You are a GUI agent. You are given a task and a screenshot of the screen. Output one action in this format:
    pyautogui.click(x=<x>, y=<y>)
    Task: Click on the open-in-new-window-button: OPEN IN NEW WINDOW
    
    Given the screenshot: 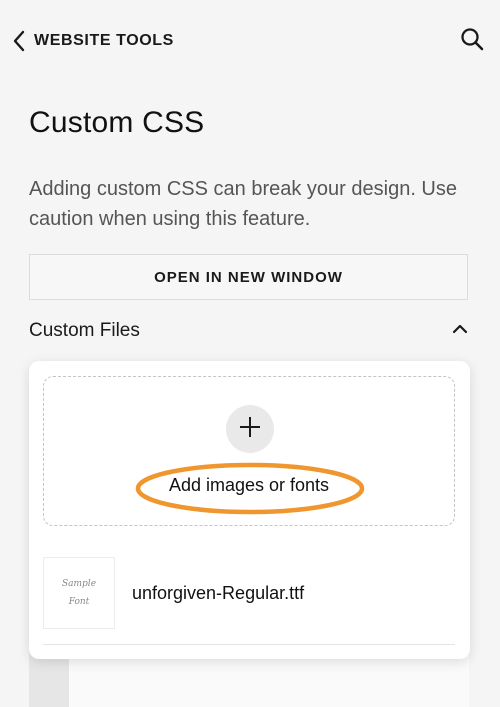 What is the action you would take?
    pyautogui.click(x=248, y=277)
    